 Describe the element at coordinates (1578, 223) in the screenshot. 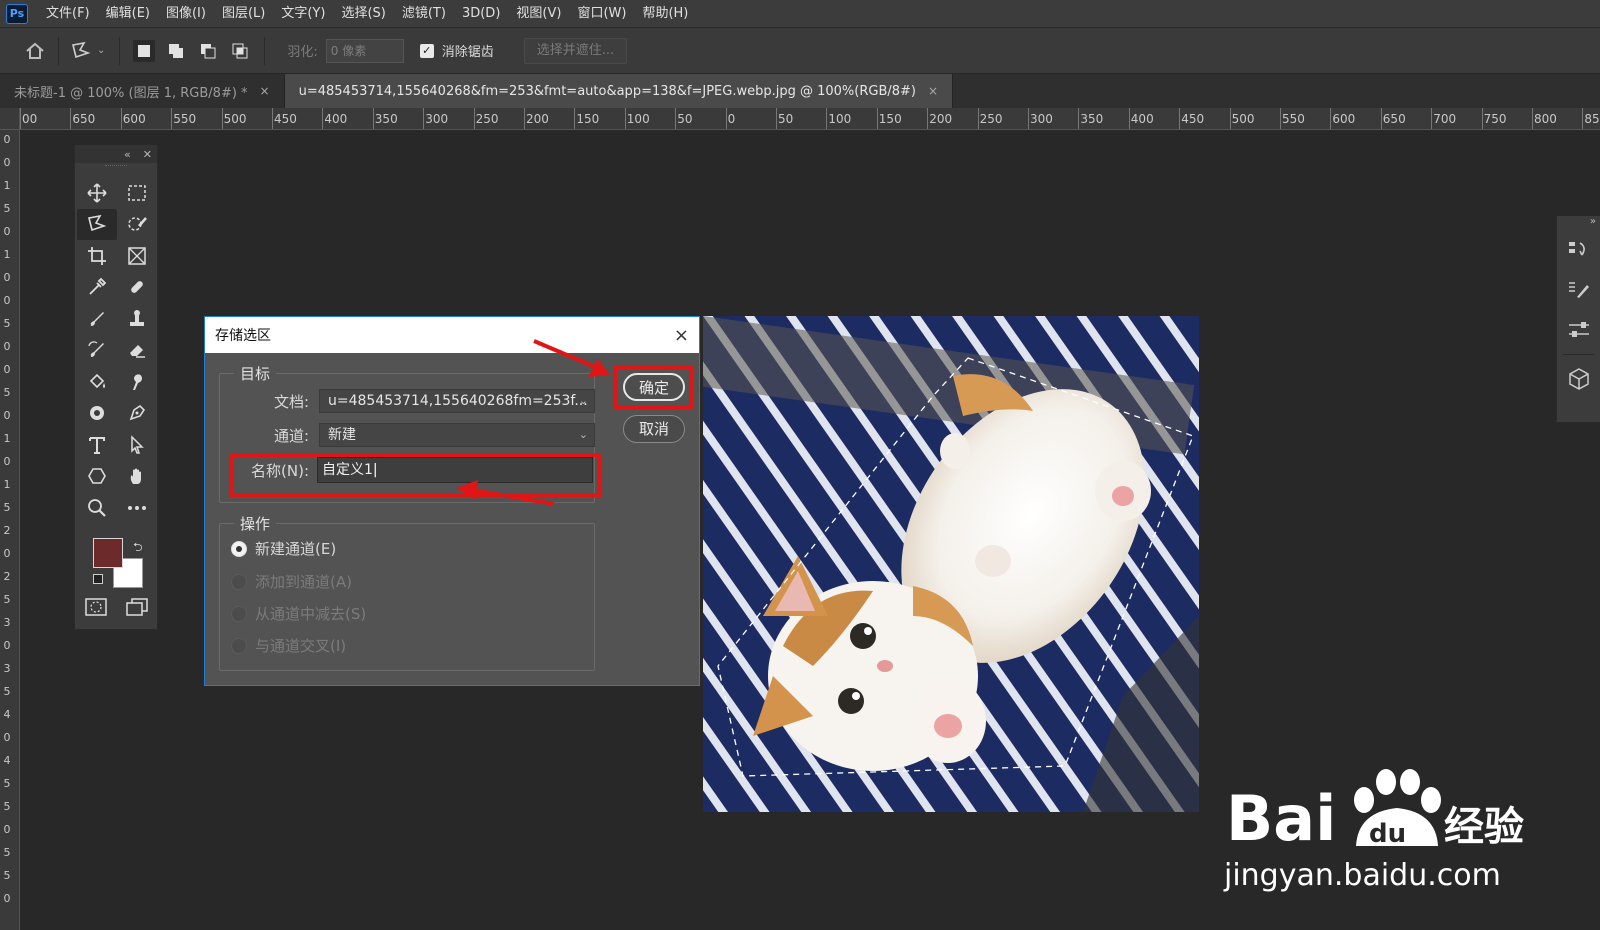

I see `expand-icon: »` at that location.